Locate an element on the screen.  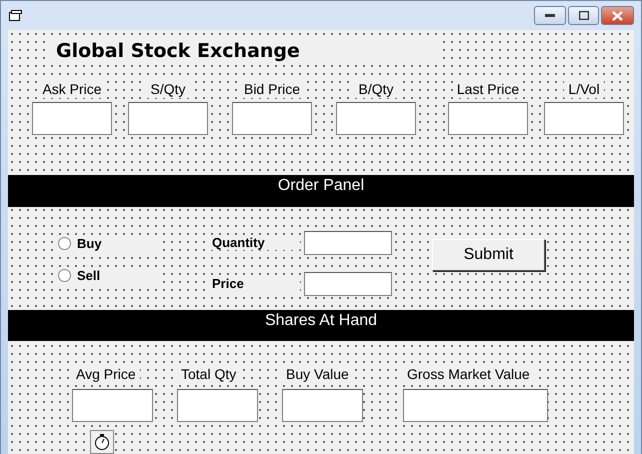
form-icon is located at coordinates (15, 16).